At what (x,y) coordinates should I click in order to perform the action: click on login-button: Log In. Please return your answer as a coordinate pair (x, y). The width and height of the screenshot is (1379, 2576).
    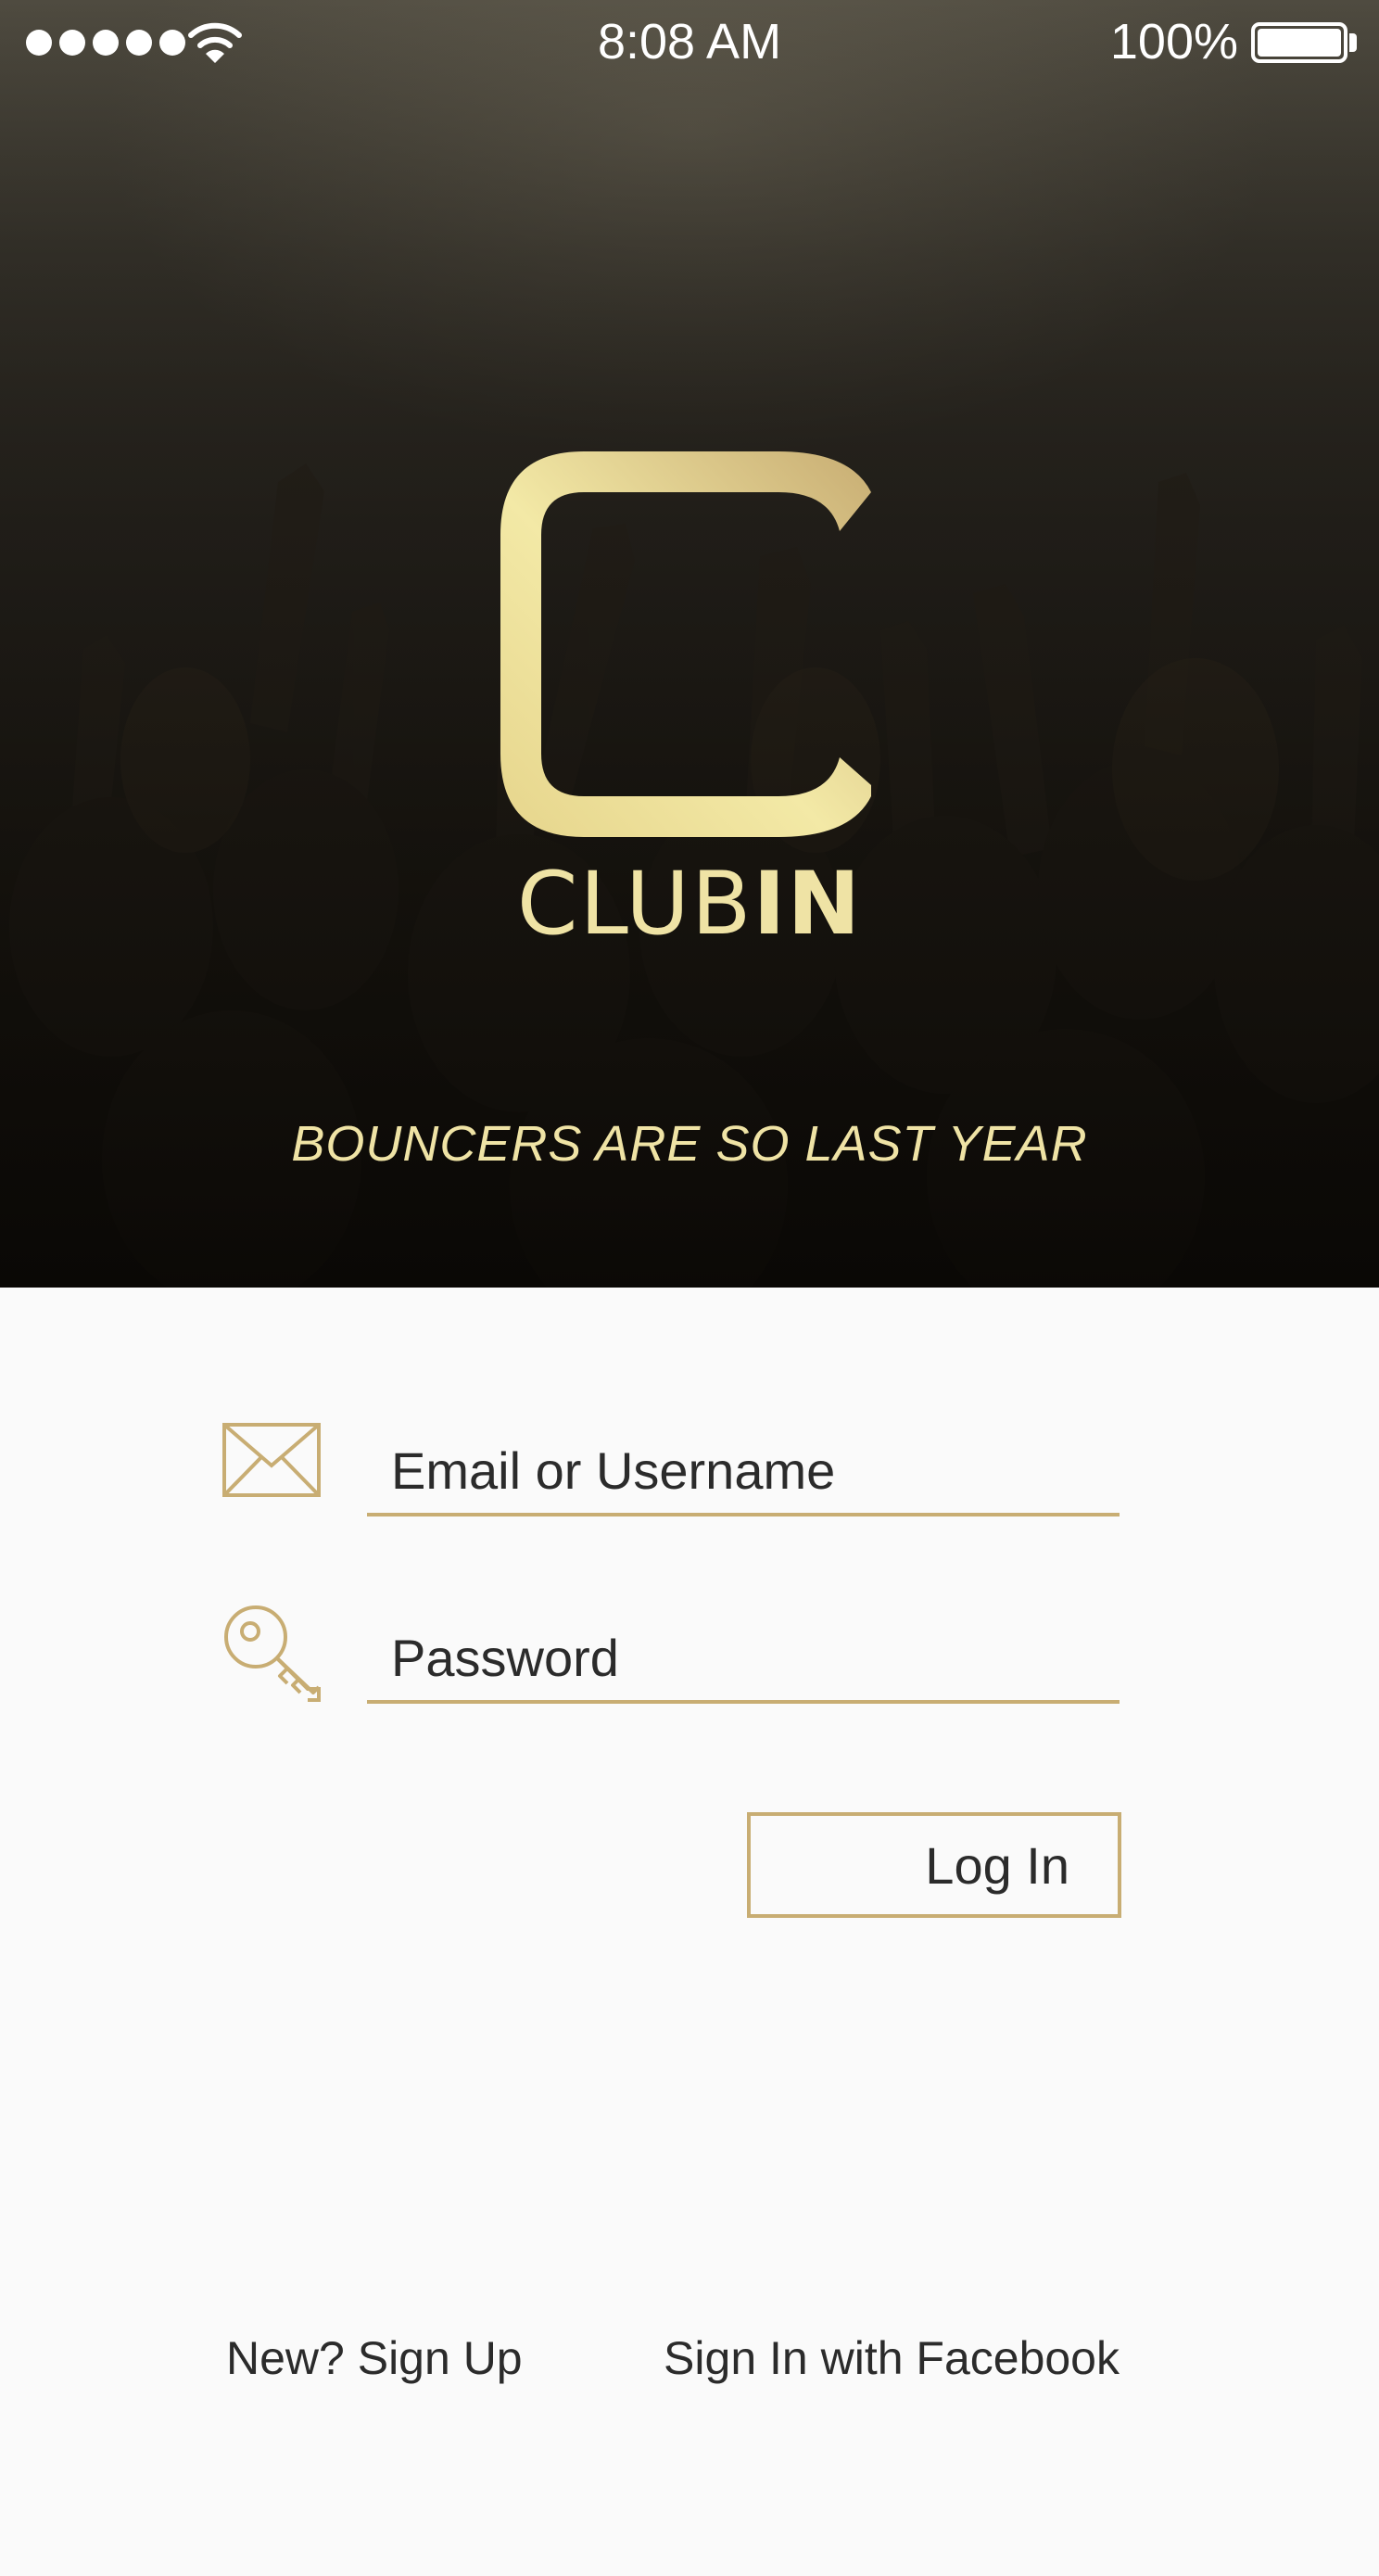
    Looking at the image, I should click on (934, 1865).